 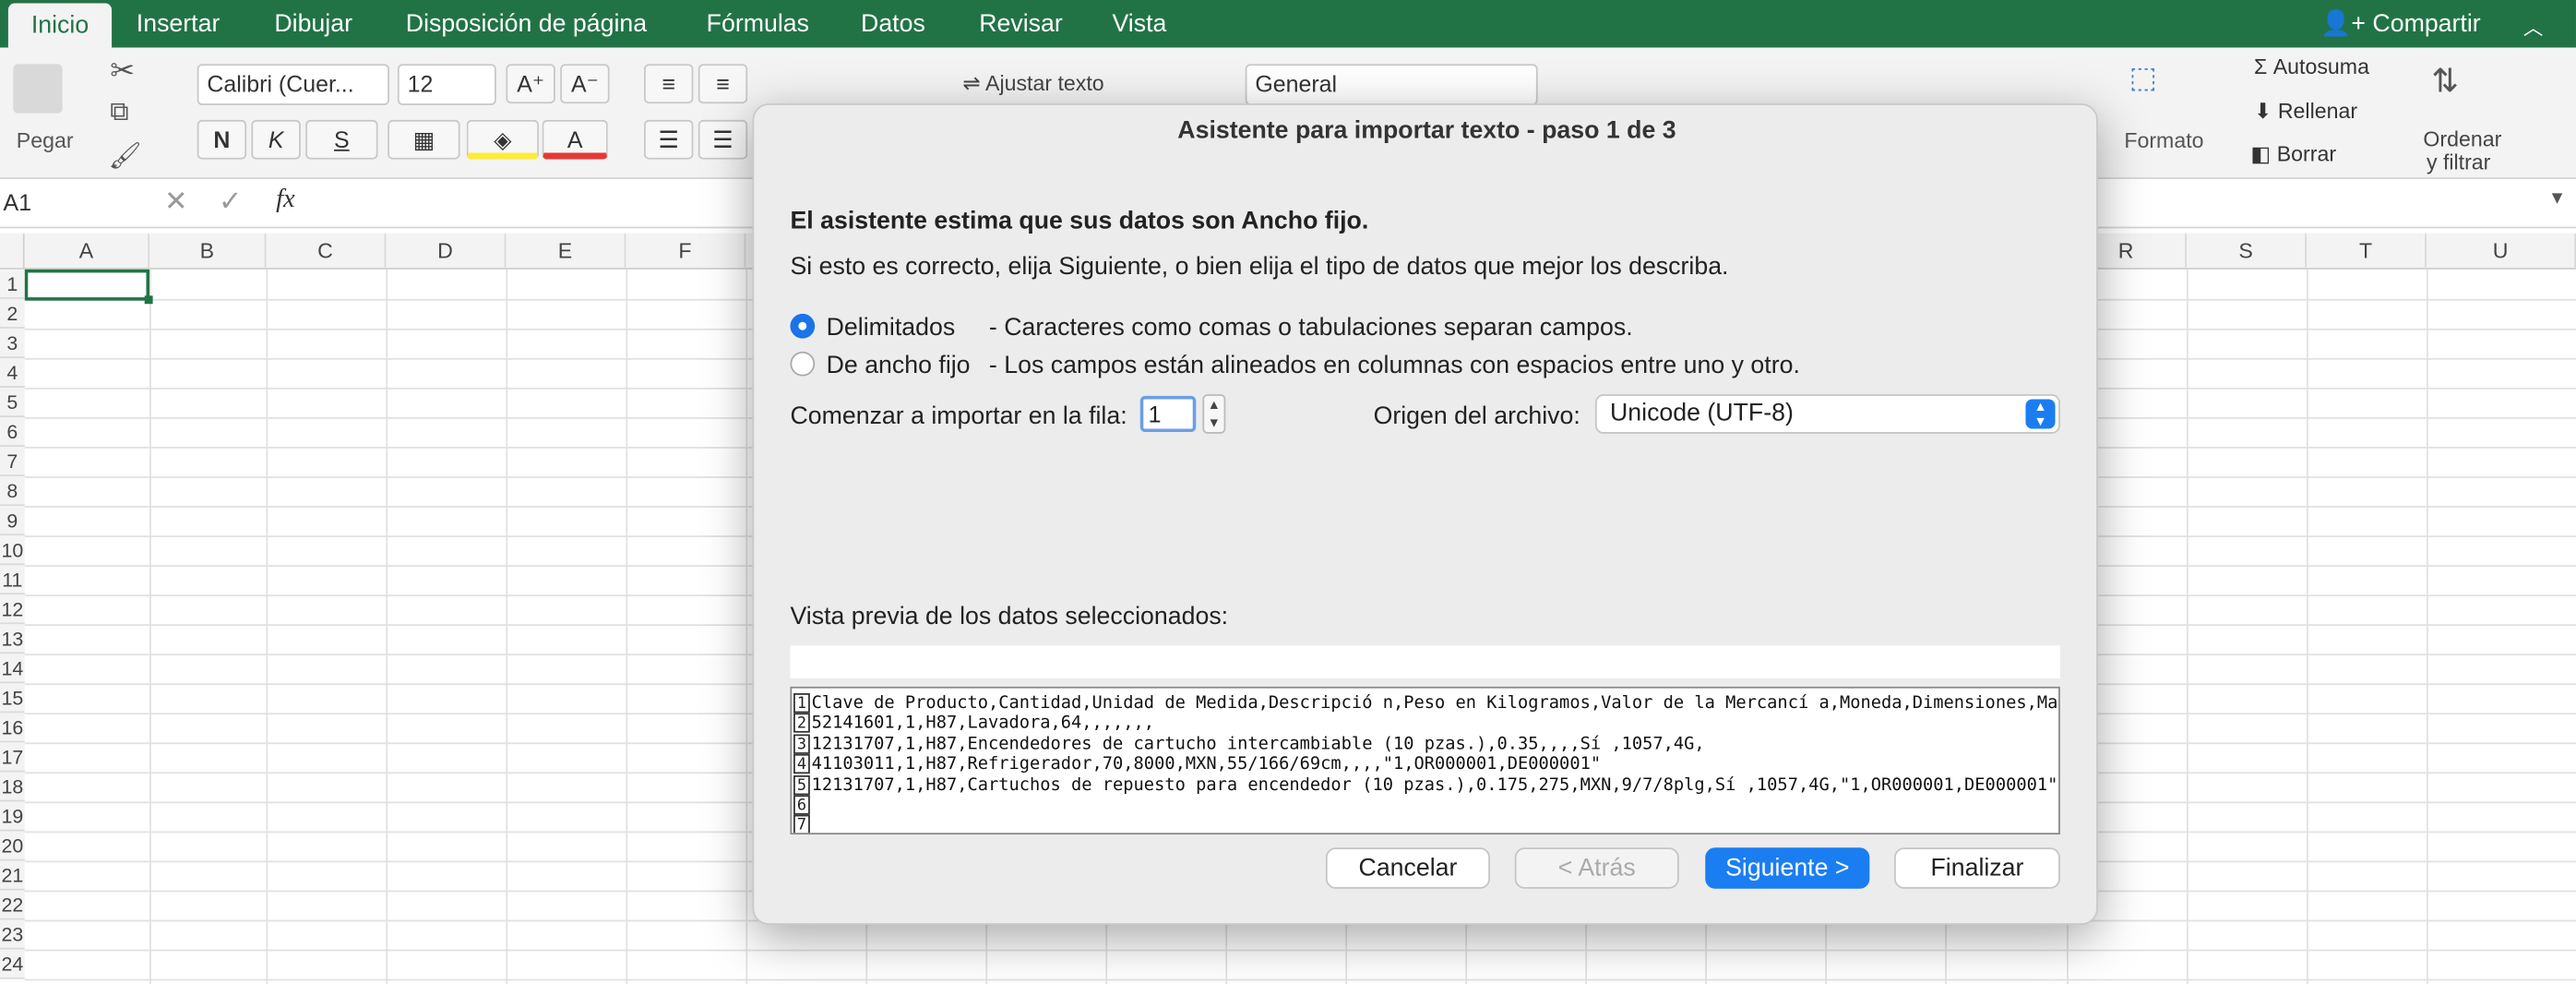 I want to click on row-header: 20, so click(x=13, y=846).